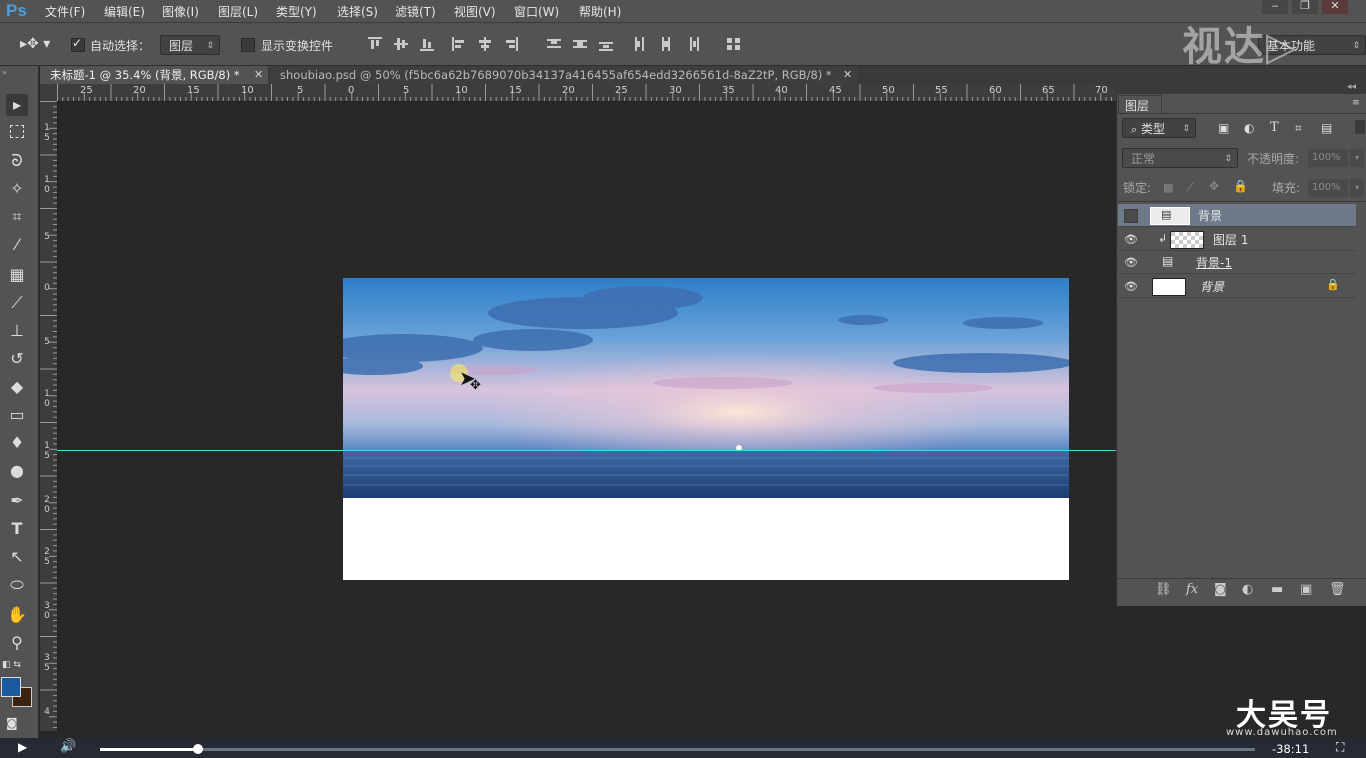 This screenshot has height=758, width=1366. I want to click on filter-type-icon: T, so click(1274, 127).